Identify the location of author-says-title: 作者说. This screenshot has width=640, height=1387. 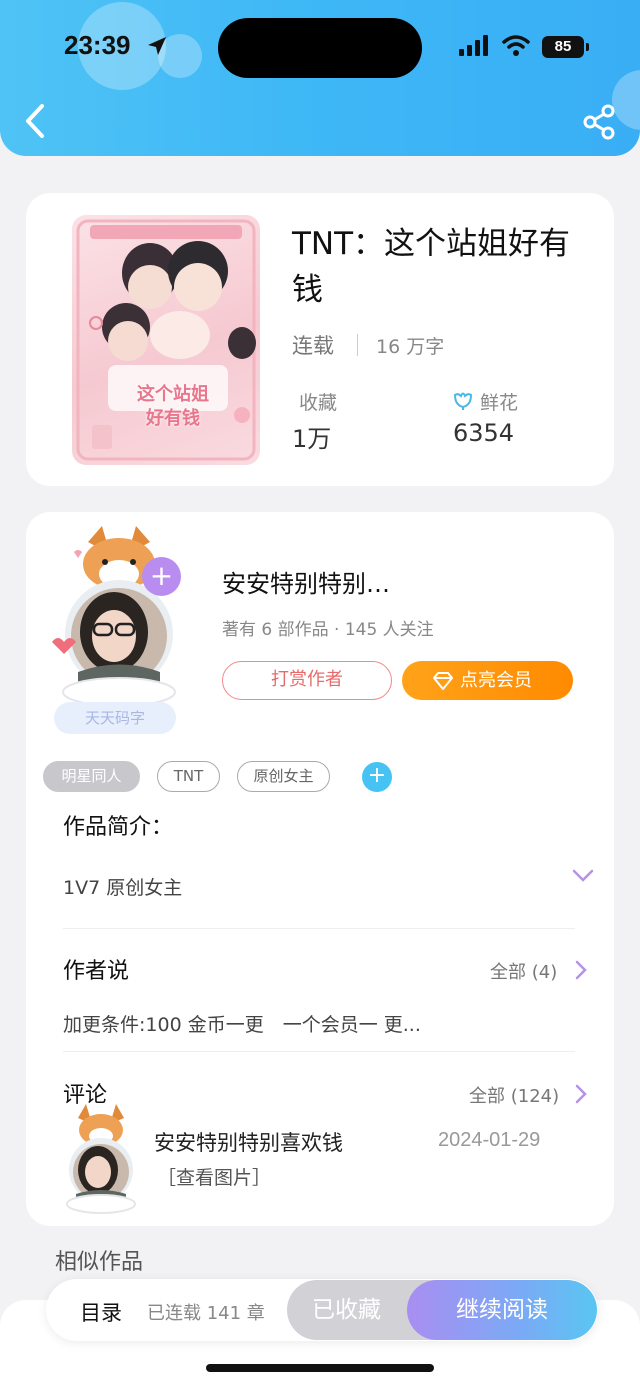
(96, 971).